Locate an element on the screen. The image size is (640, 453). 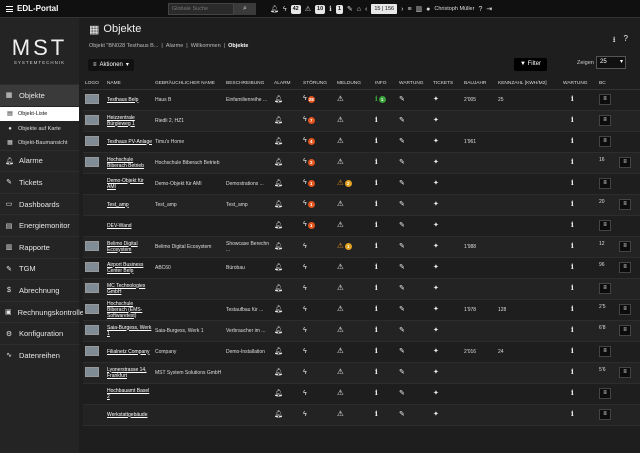
table-row: Hochbauamt Basel 2 🔔︎ ϟ ⚠ i ✎ ✦ i ≡ is located at coordinates (361, 394).